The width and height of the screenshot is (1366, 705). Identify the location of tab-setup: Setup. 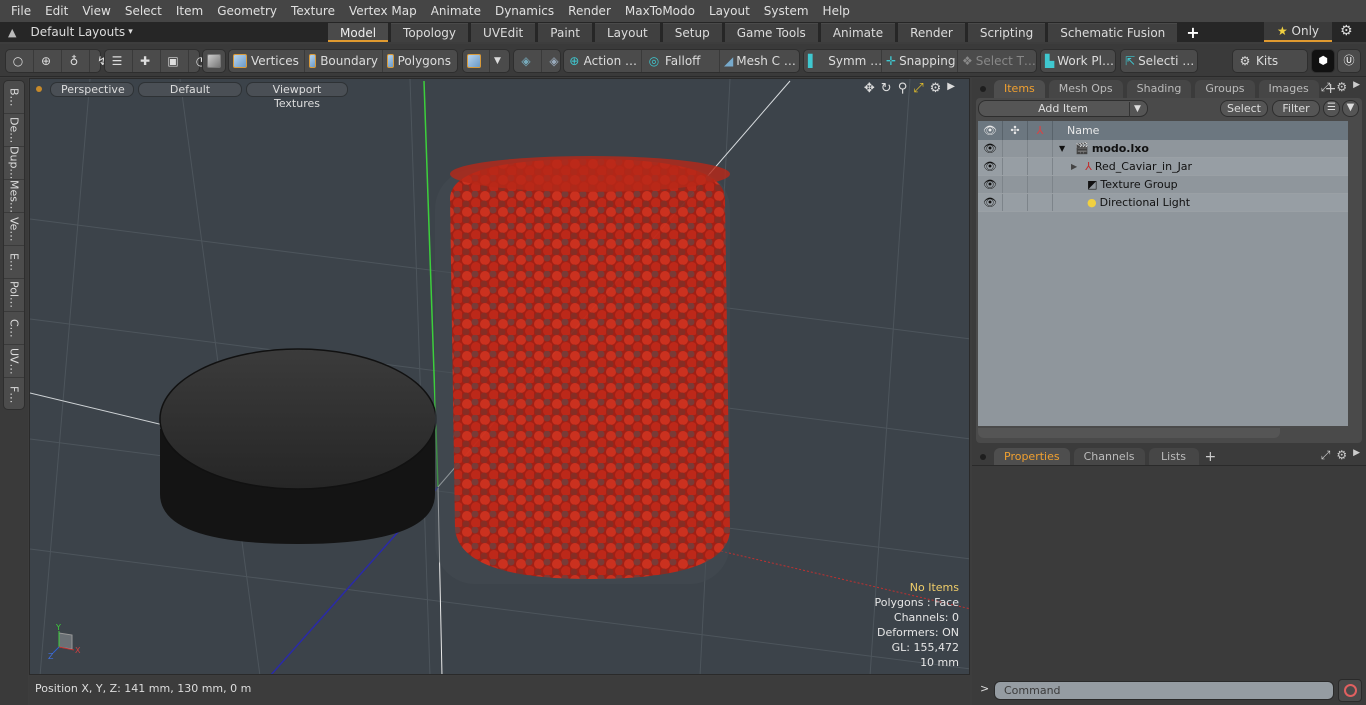
(692, 32).